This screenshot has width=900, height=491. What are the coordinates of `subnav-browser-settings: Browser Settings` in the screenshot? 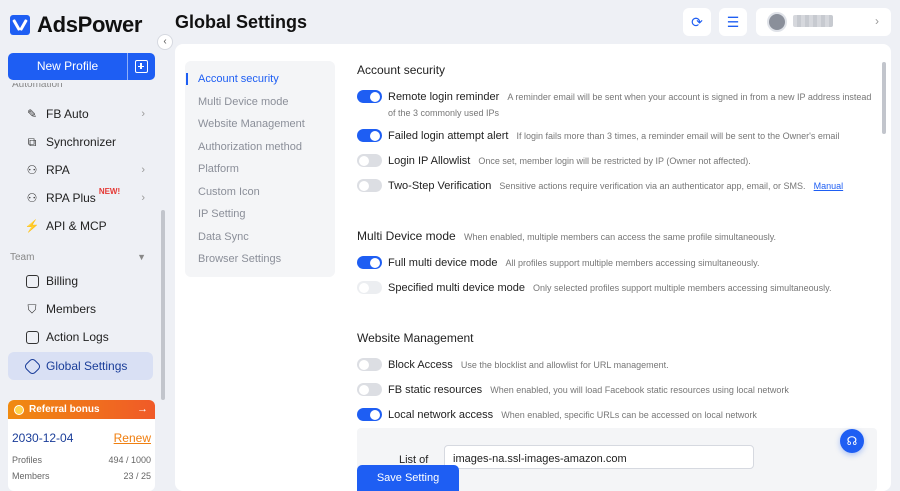 It's located at (239, 259).